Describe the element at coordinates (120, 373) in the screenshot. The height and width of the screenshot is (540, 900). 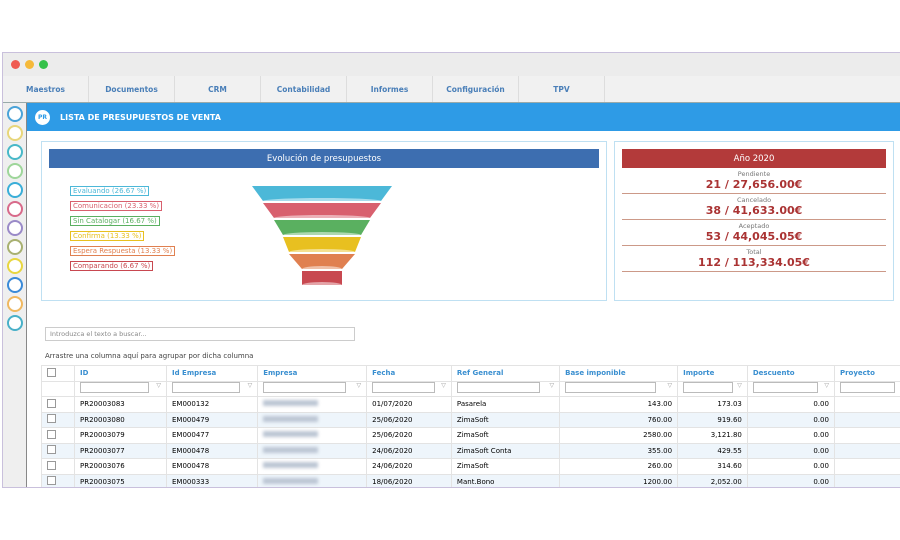
I see `column-header: ID` at that location.